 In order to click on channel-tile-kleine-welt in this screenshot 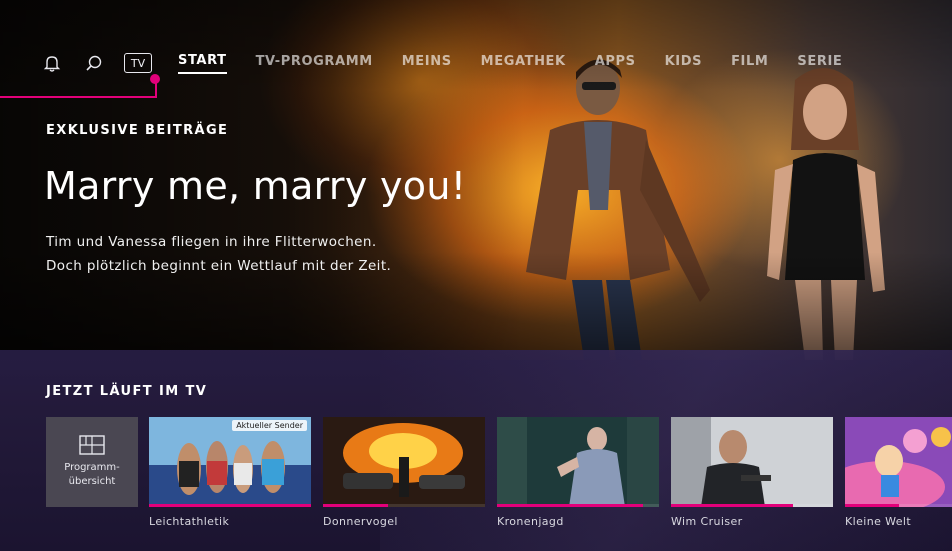, I will do `click(898, 462)`.